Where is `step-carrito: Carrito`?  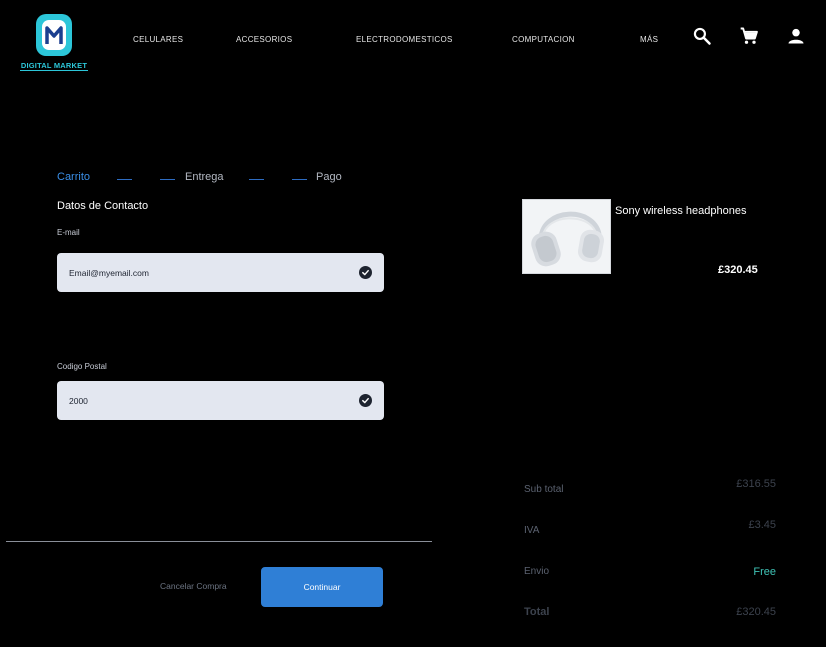
step-carrito: Carrito is located at coordinates (73, 177).